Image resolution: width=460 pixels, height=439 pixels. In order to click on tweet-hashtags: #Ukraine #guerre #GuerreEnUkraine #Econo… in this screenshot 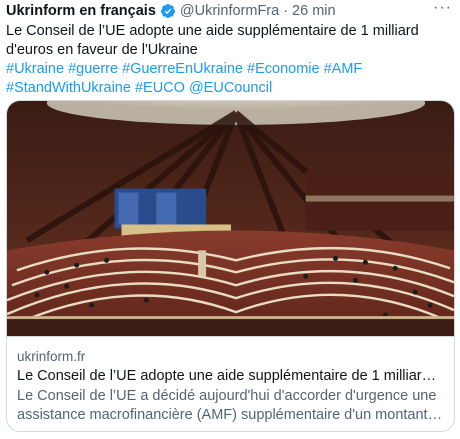, I will do `click(230, 79)`.